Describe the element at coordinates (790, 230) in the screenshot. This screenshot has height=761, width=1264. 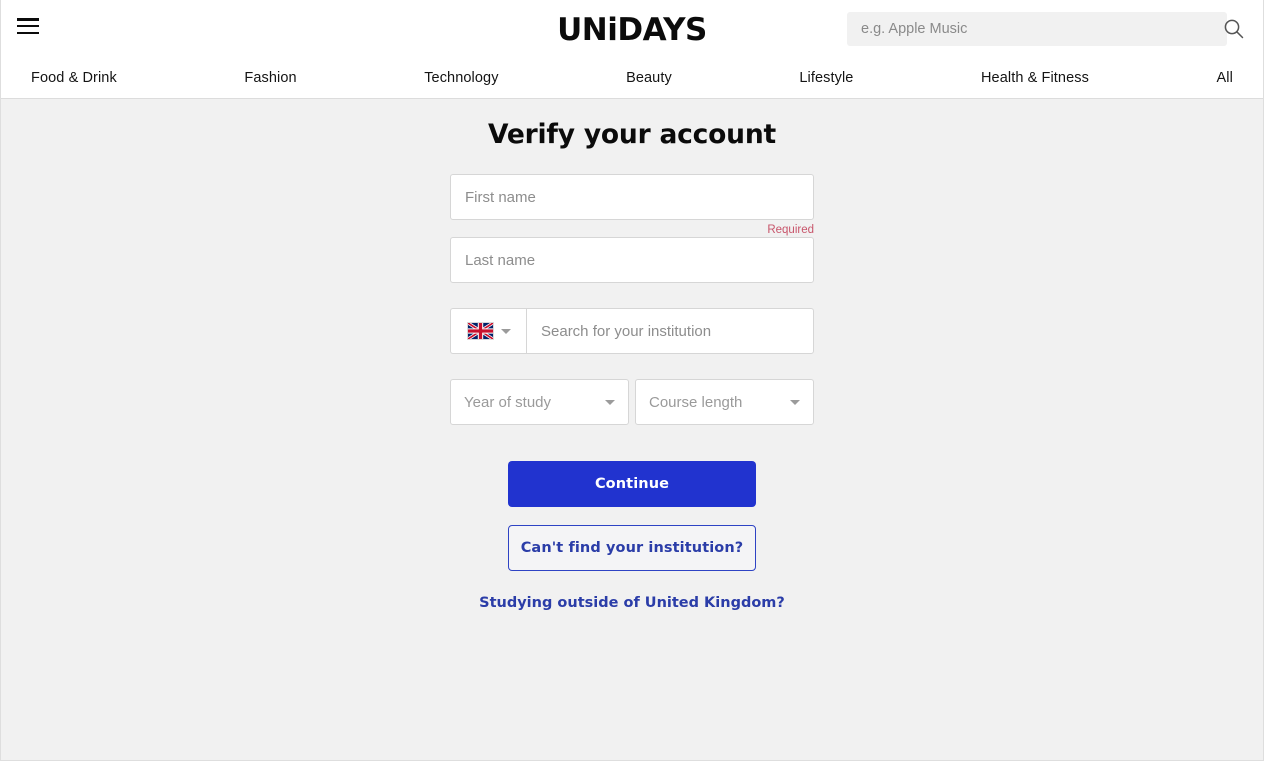
I see `first-name-error: Required` at that location.